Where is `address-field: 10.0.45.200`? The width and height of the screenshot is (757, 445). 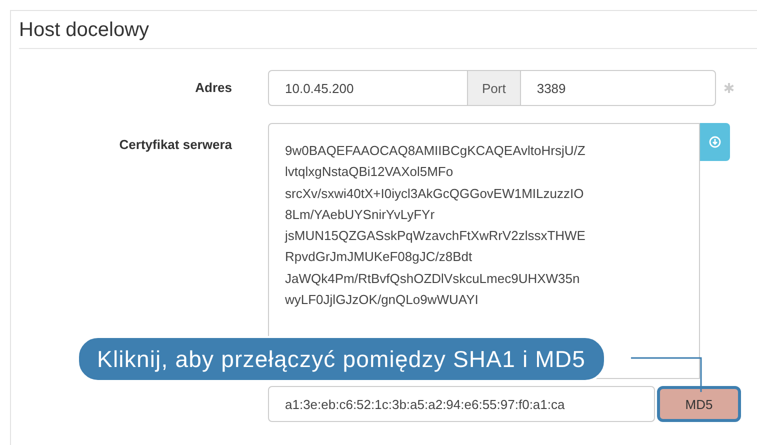
address-field: 10.0.45.200 is located at coordinates (368, 88).